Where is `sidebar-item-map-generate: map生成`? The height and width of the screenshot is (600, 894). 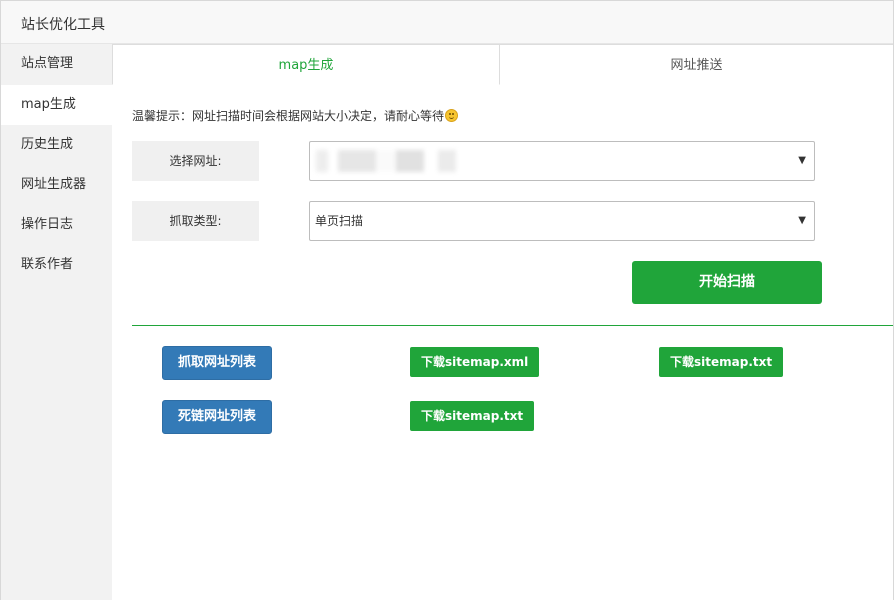 sidebar-item-map-generate: map生成 is located at coordinates (56, 105).